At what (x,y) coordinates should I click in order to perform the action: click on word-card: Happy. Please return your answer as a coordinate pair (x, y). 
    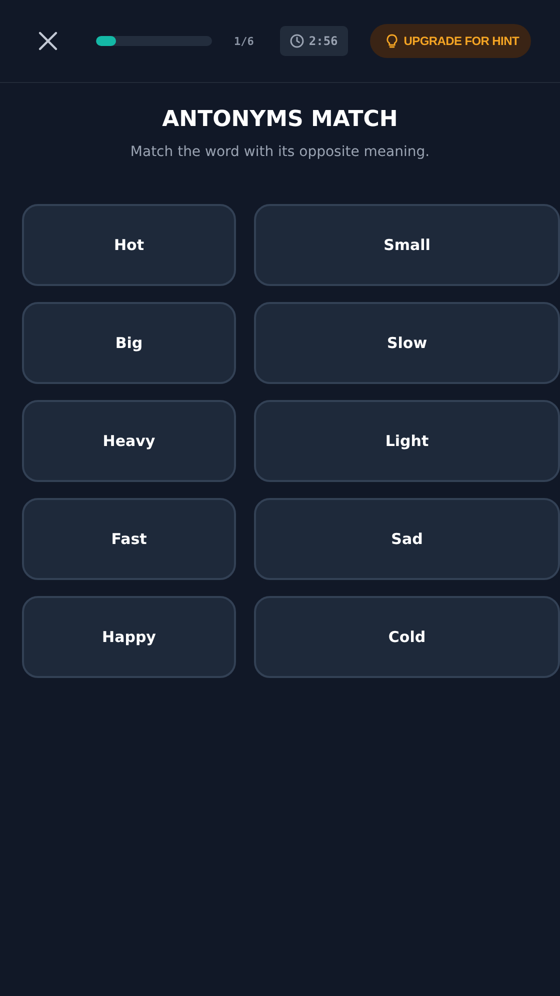
    Looking at the image, I should click on (129, 637).